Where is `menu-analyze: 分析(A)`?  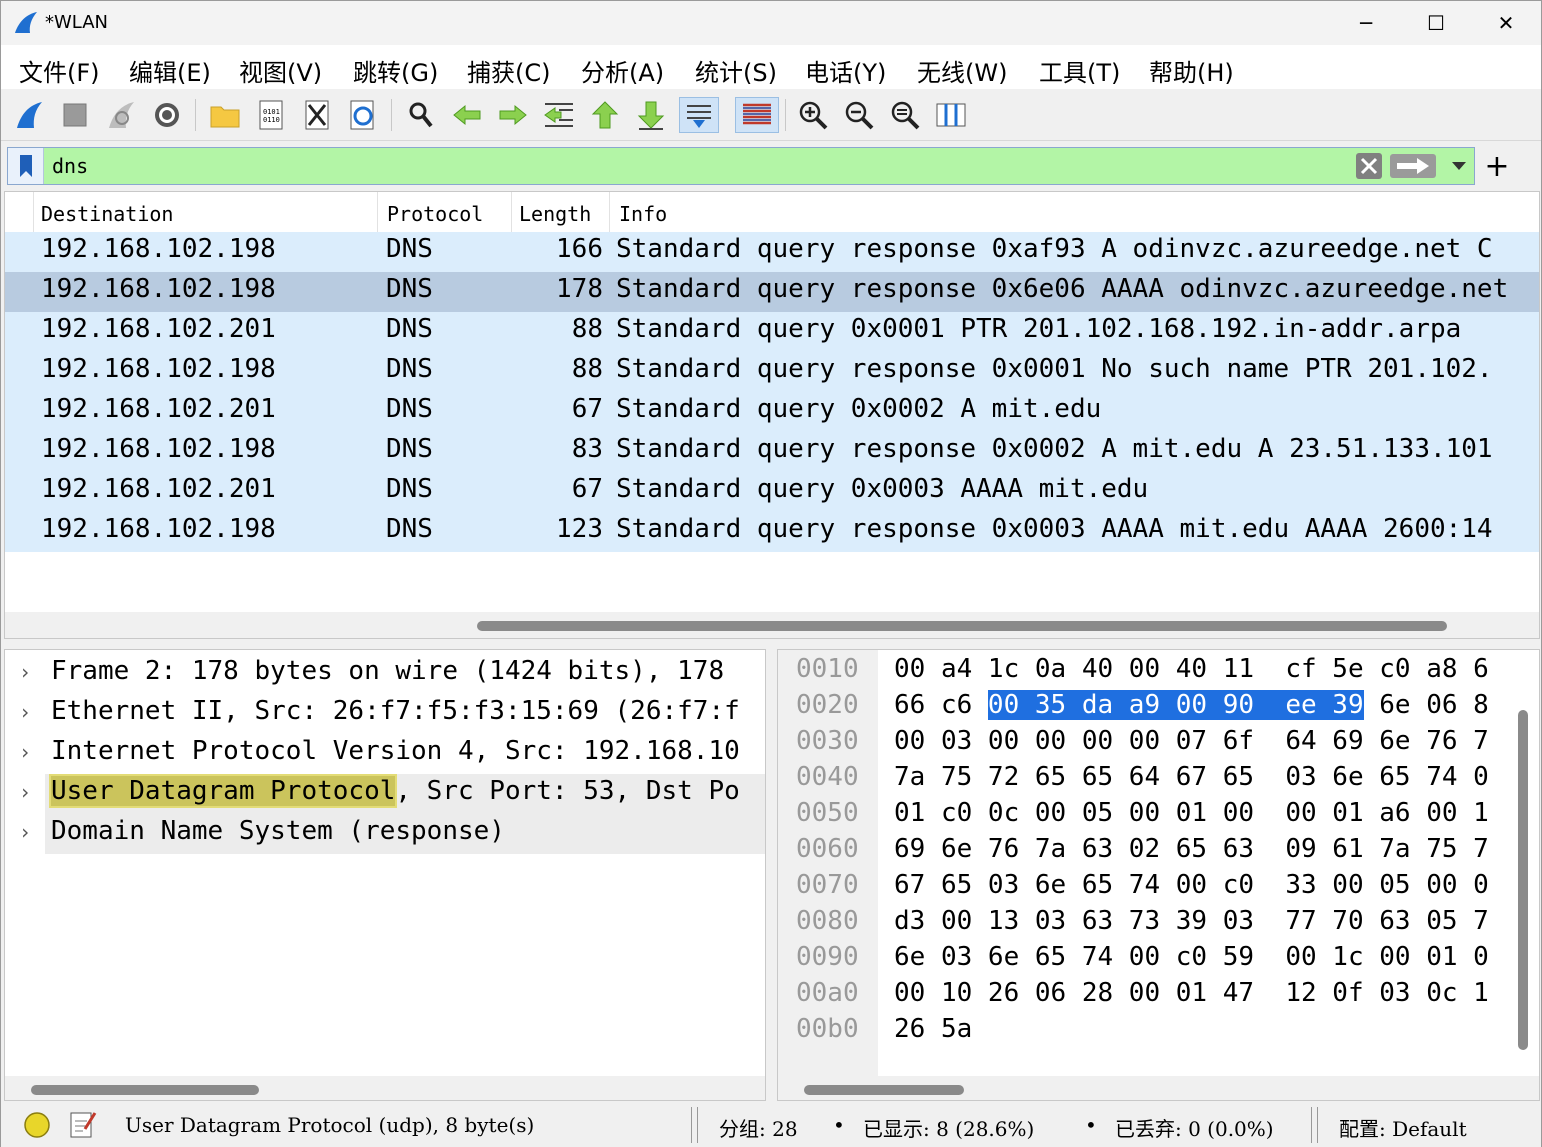
menu-analyze: 分析(A) is located at coordinates (622, 70).